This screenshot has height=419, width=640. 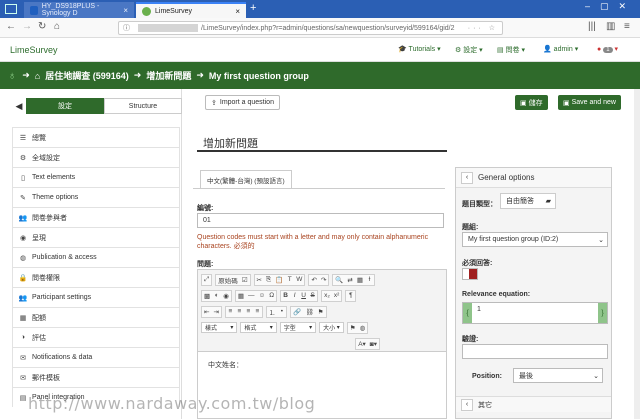 What do you see at coordinates (96, 377) in the screenshot?
I see `sidebar-item: ✉ 郵件模板` at bounding box center [96, 377].